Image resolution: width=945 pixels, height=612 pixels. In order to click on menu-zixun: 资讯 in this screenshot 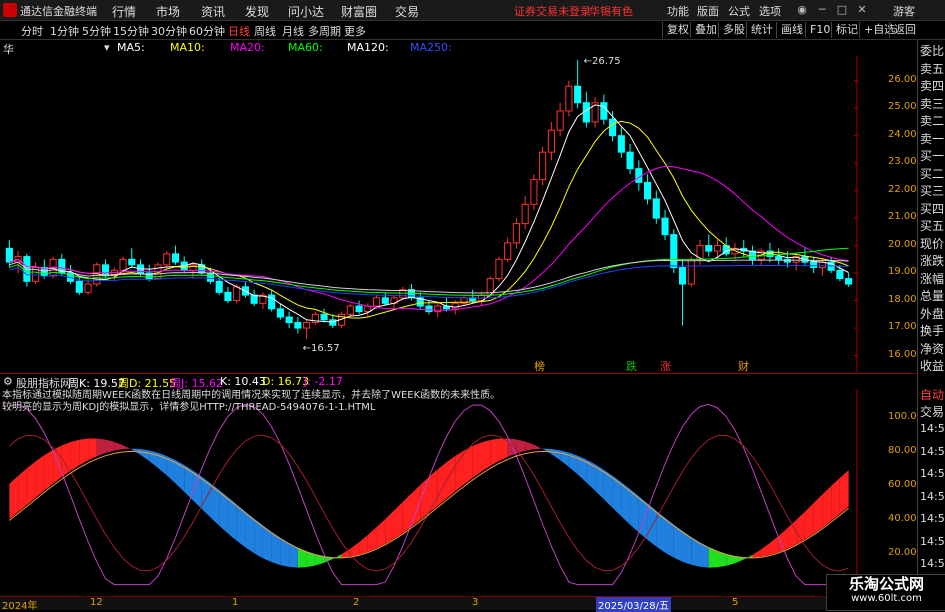, I will do `click(213, 11)`.